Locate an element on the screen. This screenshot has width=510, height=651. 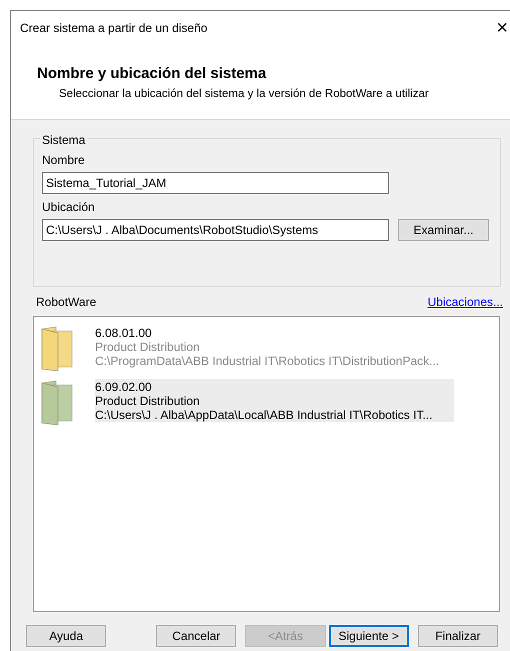
location-label: Ubicación is located at coordinates (68, 207).